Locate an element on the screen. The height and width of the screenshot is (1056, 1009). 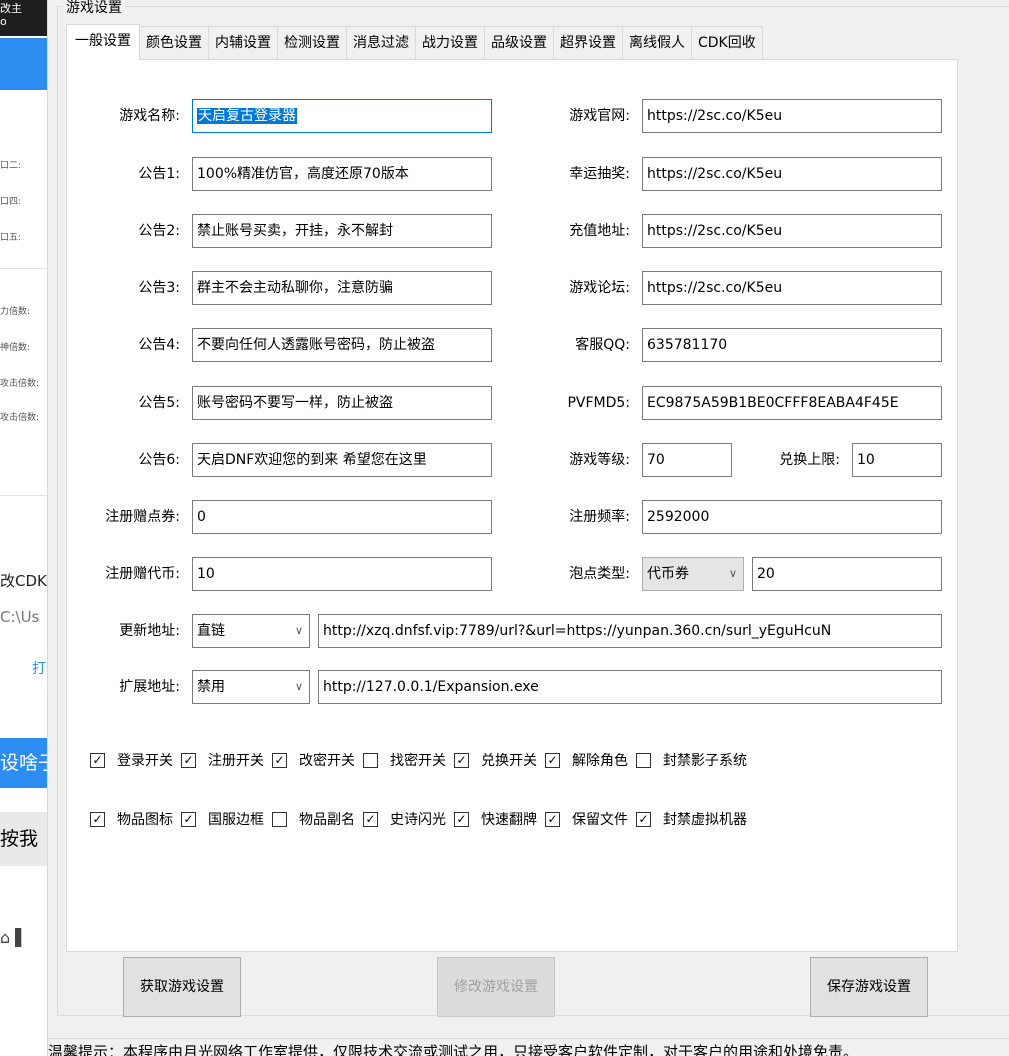
background-label: 神倍数: is located at coordinates (15, 348).